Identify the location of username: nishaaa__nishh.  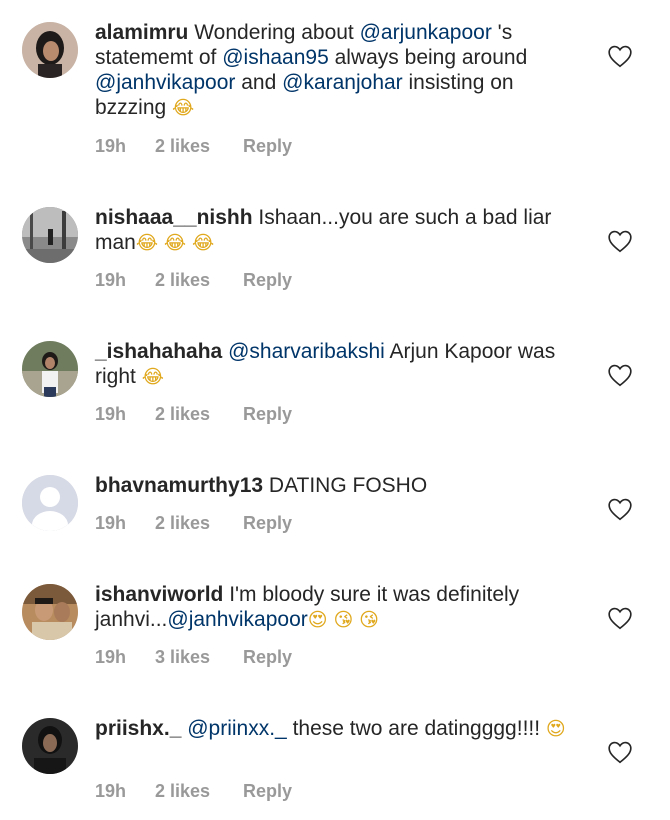
(174, 217).